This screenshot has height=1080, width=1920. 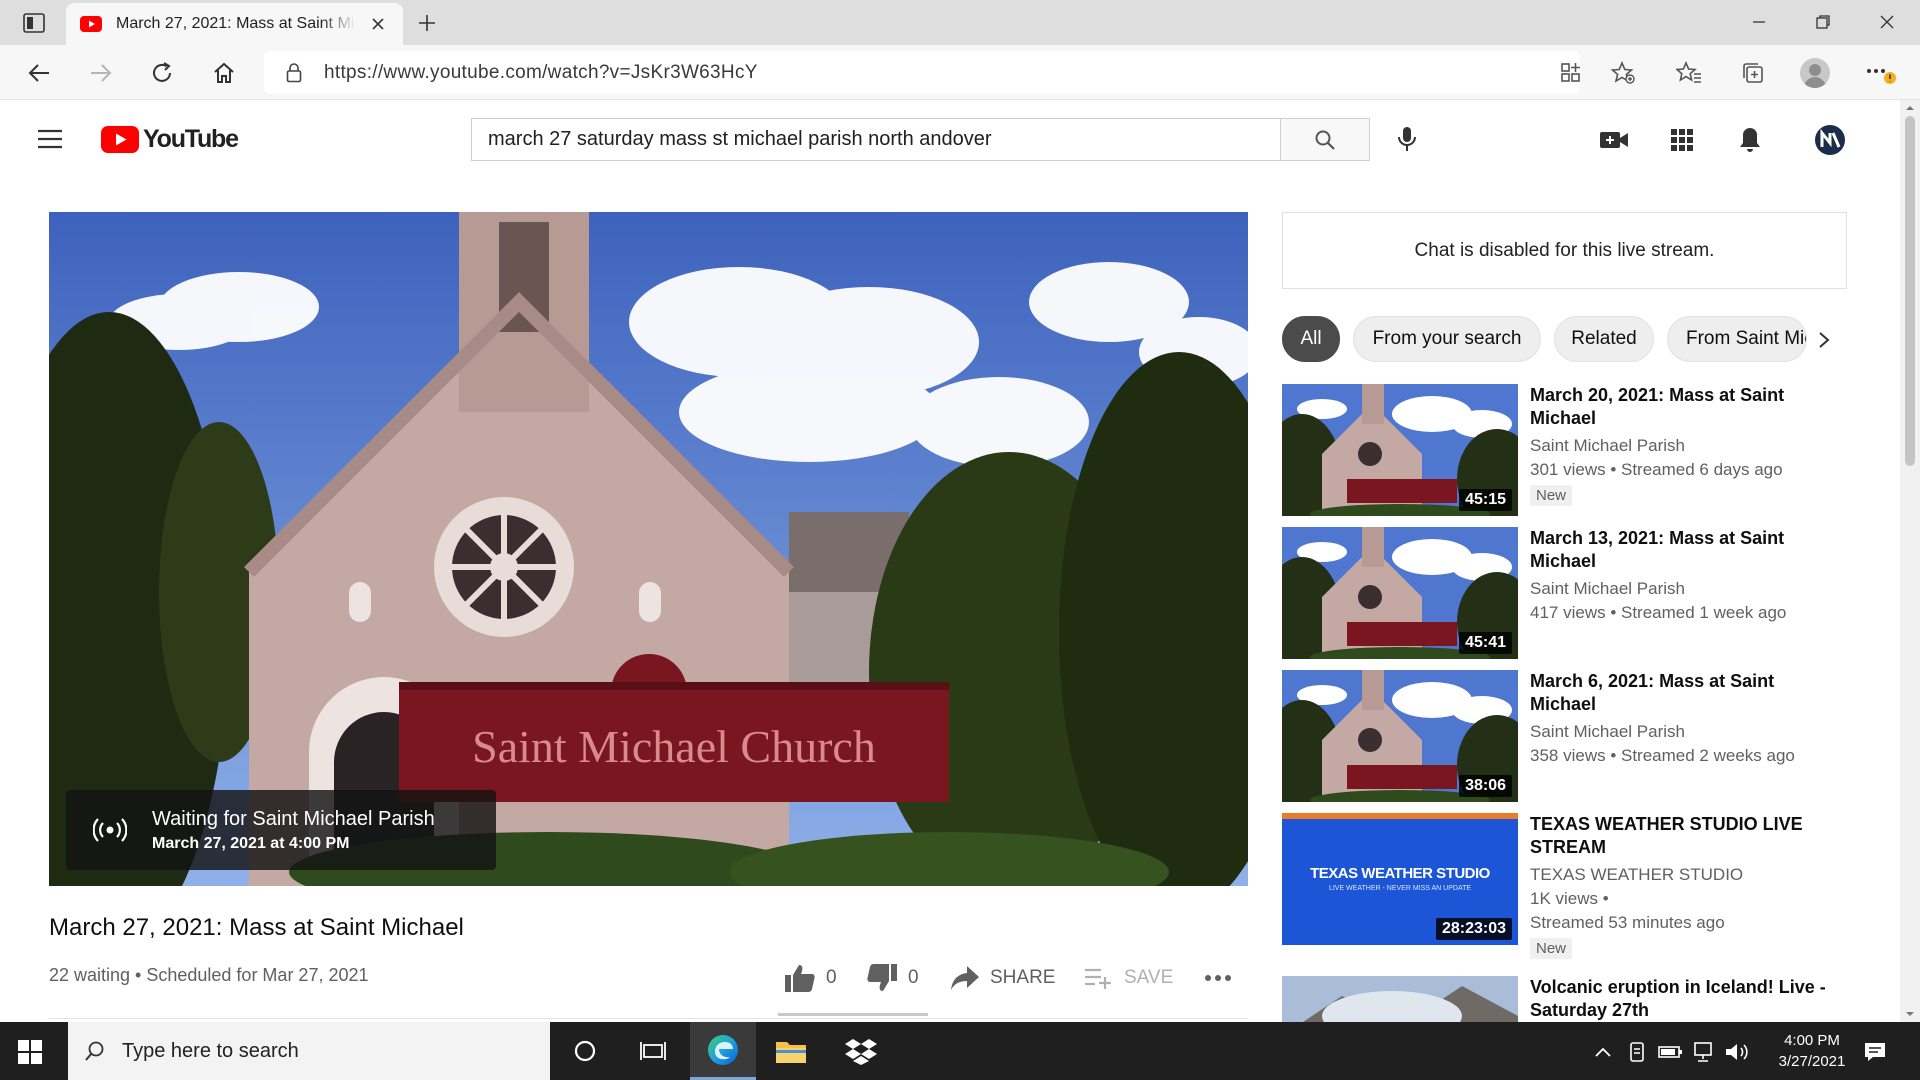 I want to click on close-tab-icon, so click(x=378, y=24).